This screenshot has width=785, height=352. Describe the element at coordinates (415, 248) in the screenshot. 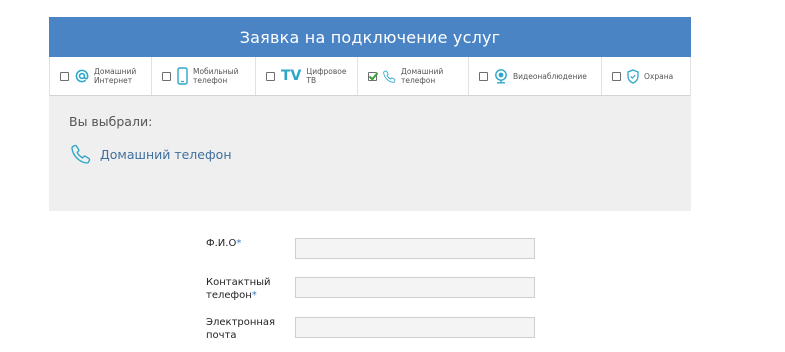

I see `fio-input` at that location.